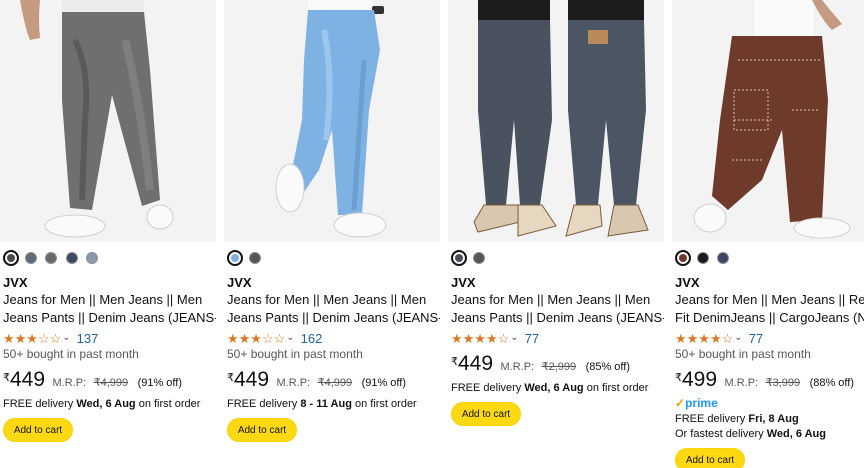  Describe the element at coordinates (831, 383) in the screenshot. I see `discount: (88% off)` at that location.